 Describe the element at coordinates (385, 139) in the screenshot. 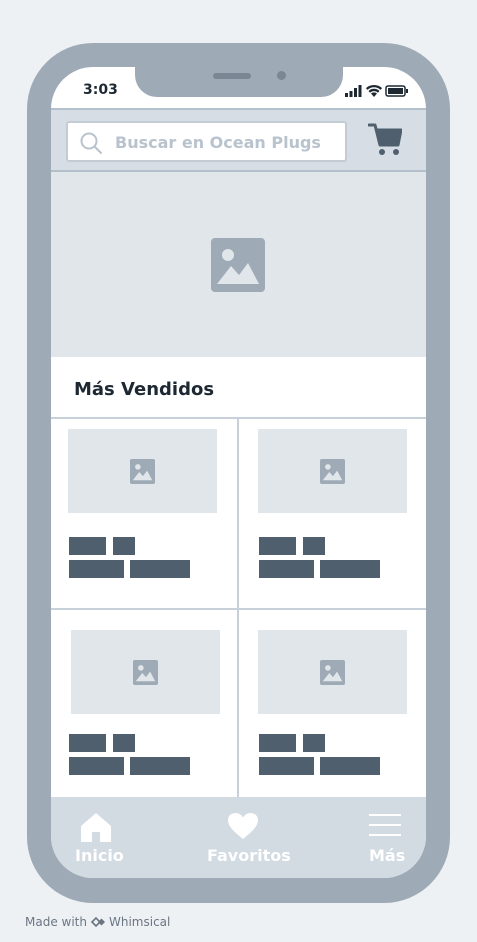

I see `cart-icon` at that location.